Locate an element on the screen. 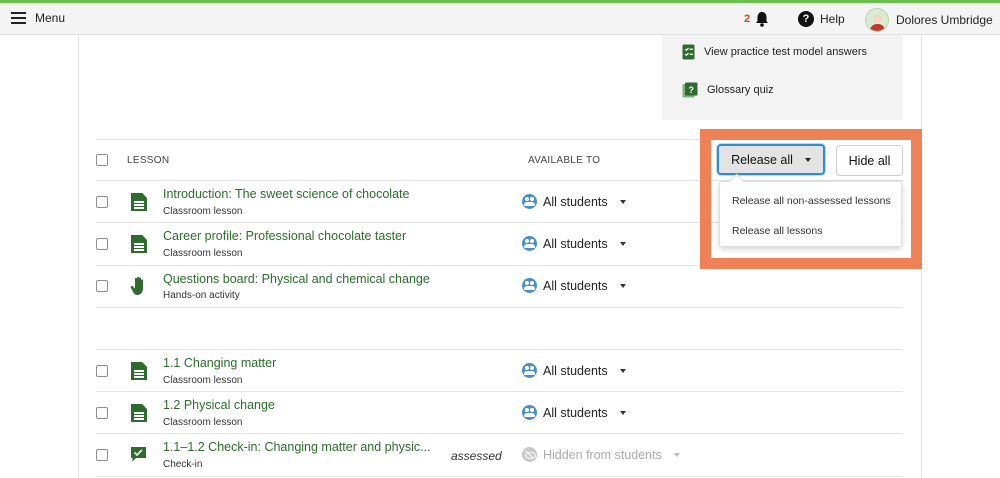  release-all-label: Release all is located at coordinates (762, 159).